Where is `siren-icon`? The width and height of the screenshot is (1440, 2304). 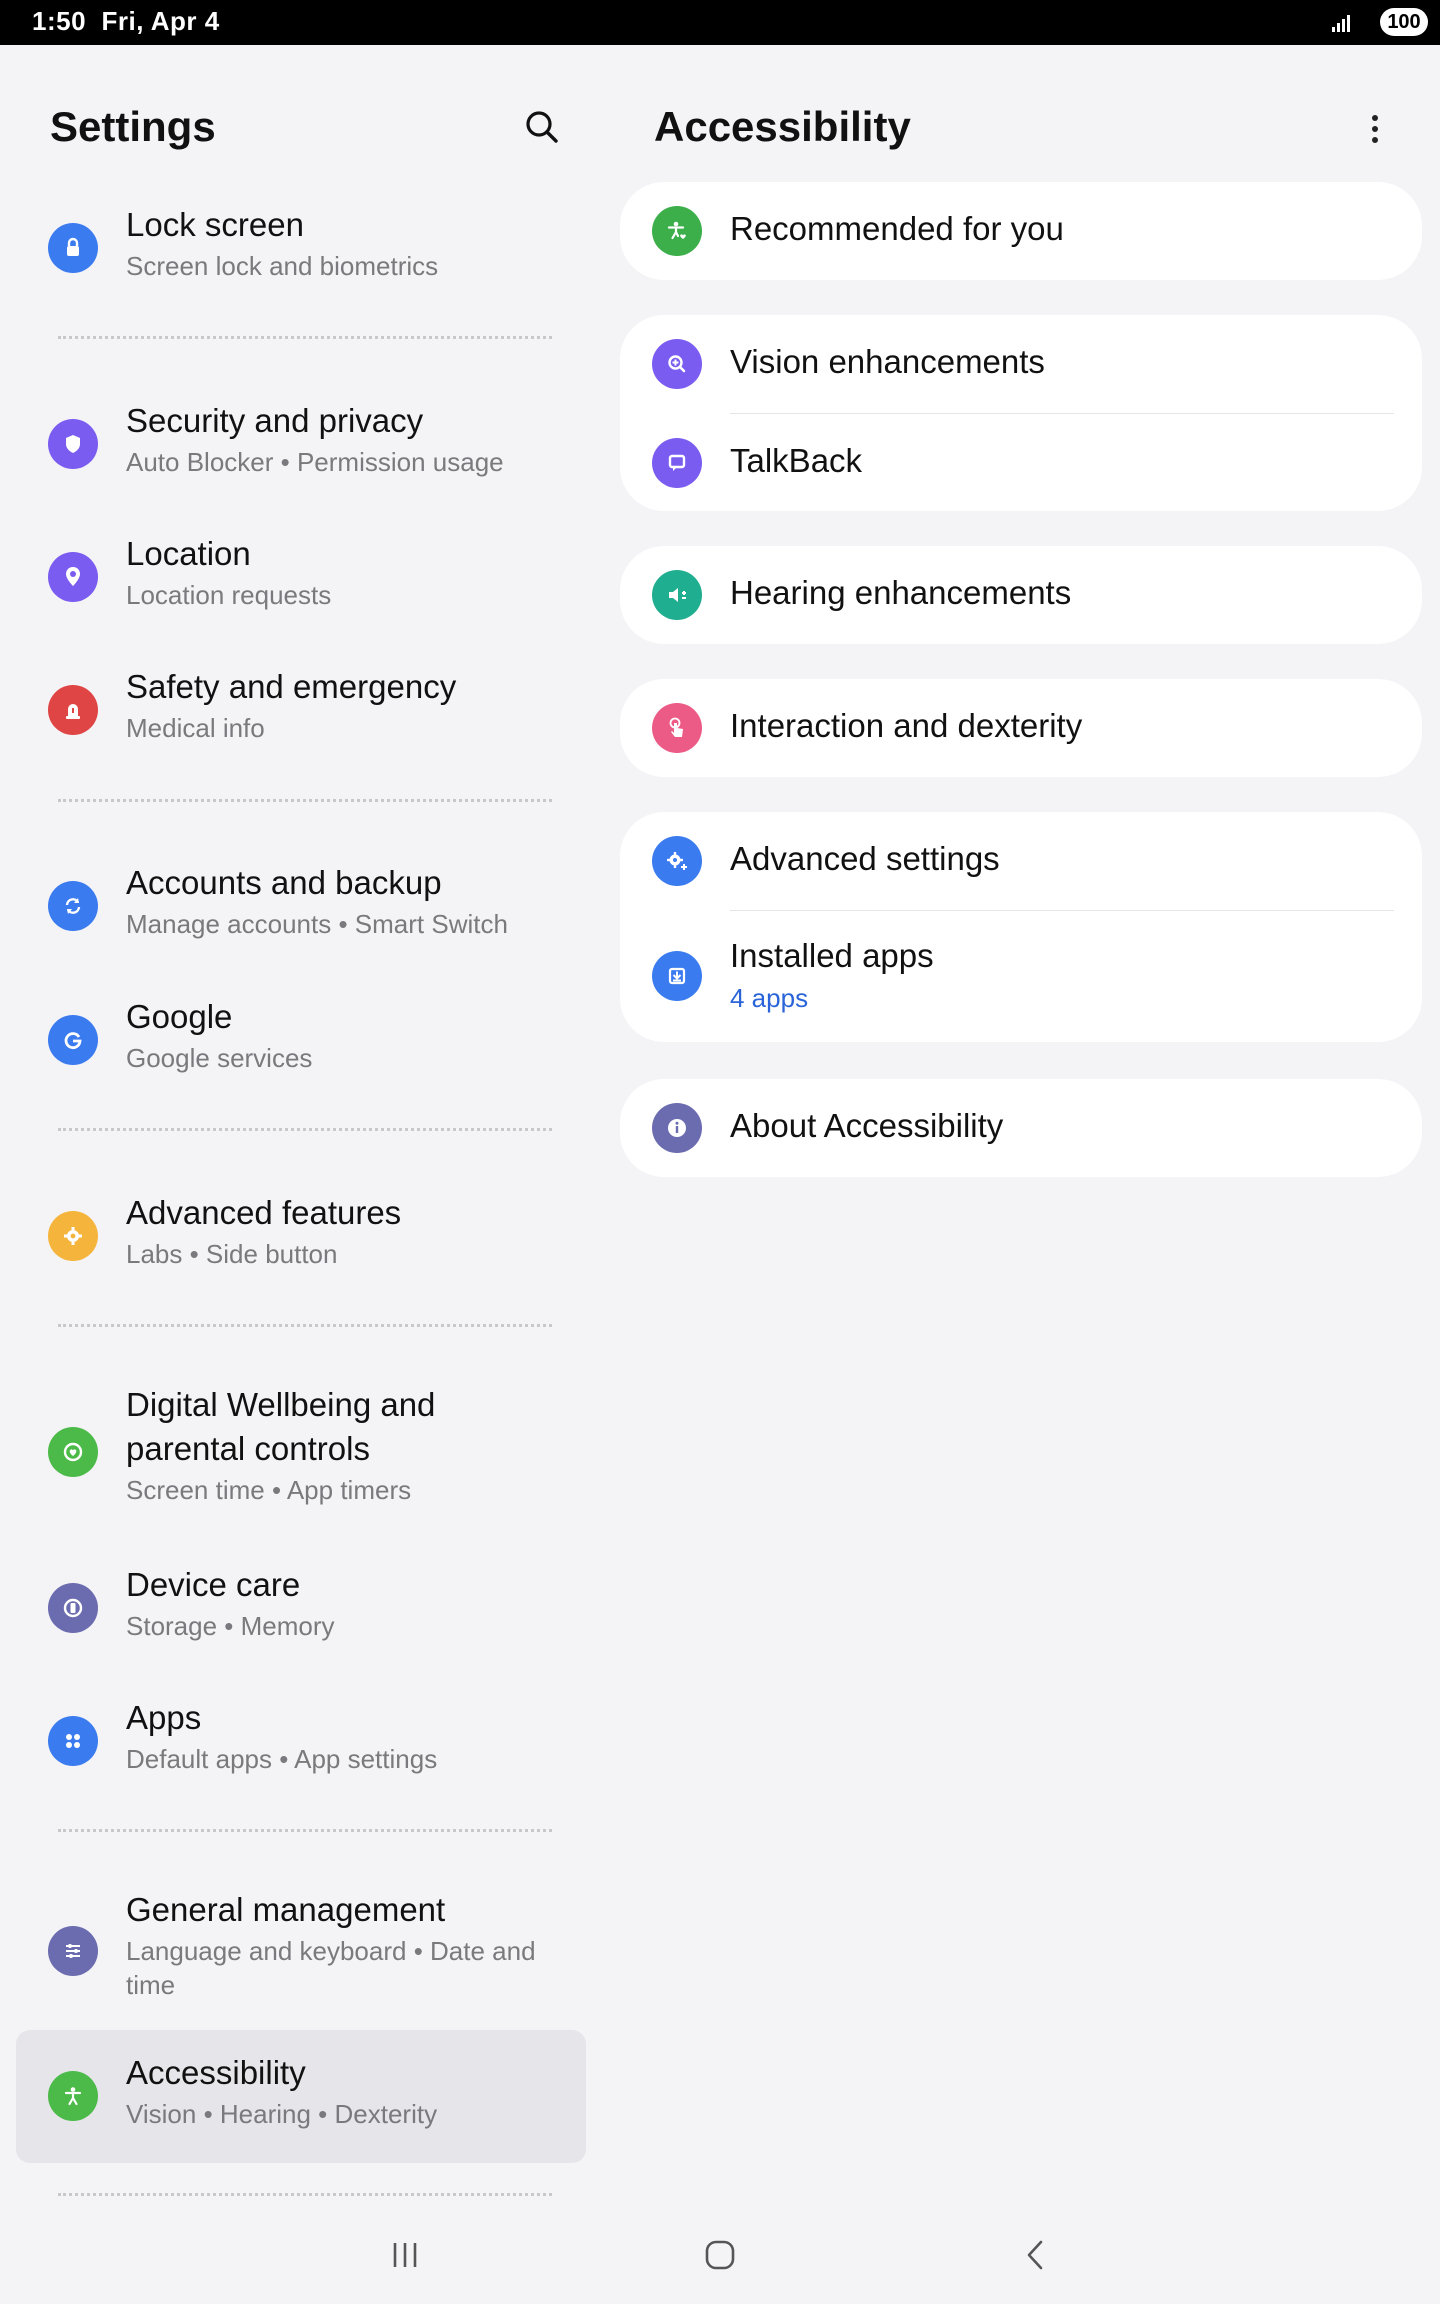
siren-icon is located at coordinates (73, 710).